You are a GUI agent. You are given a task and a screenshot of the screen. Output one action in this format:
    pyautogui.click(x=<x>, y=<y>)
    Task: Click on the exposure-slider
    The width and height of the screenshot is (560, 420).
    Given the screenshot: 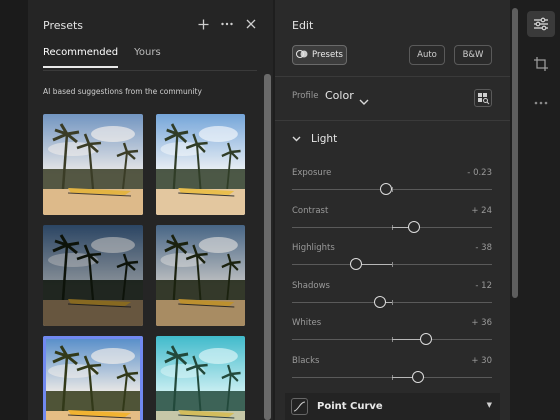 What is the action you would take?
    pyautogui.click(x=392, y=189)
    